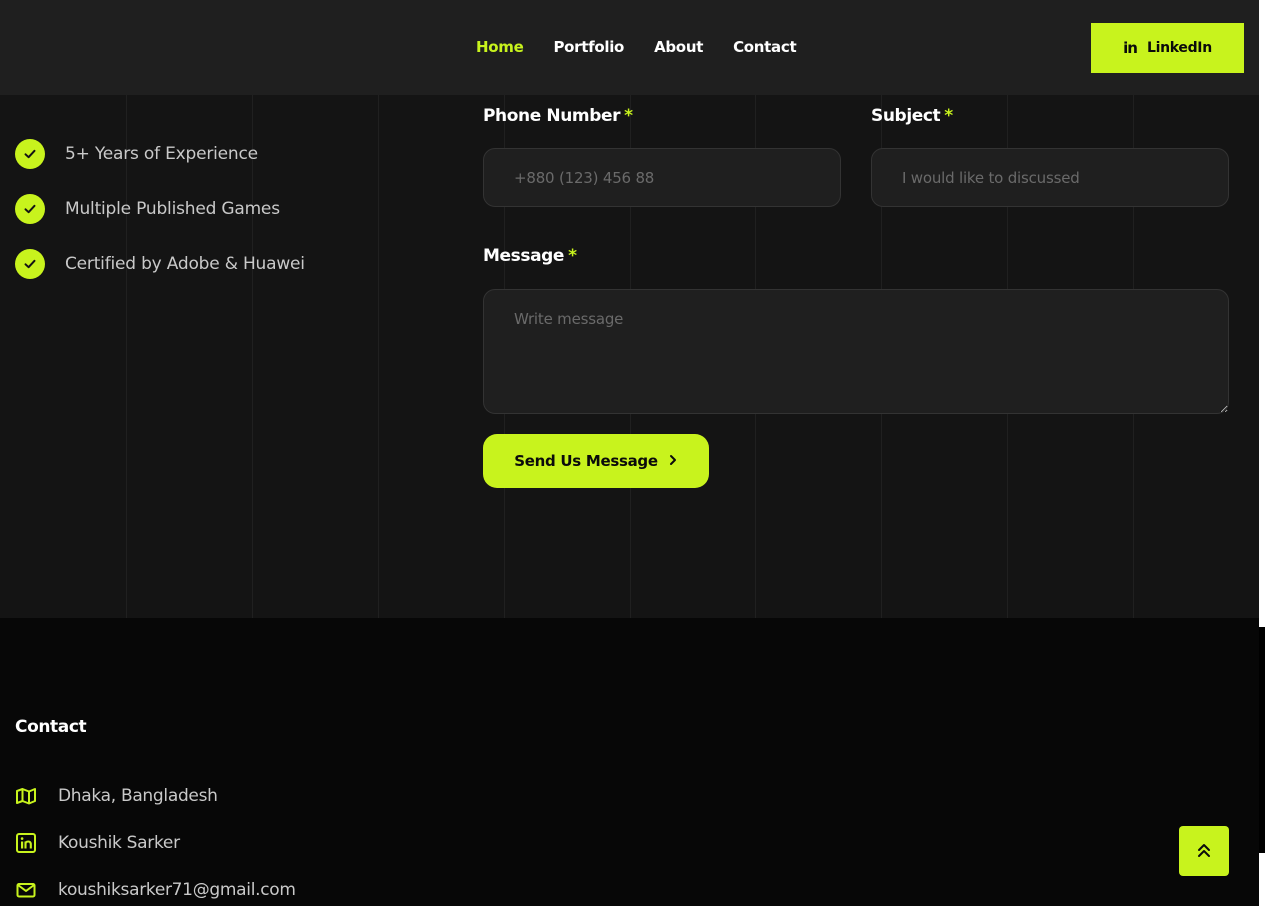  I want to click on footer-contact-title: Contact, so click(51, 727).